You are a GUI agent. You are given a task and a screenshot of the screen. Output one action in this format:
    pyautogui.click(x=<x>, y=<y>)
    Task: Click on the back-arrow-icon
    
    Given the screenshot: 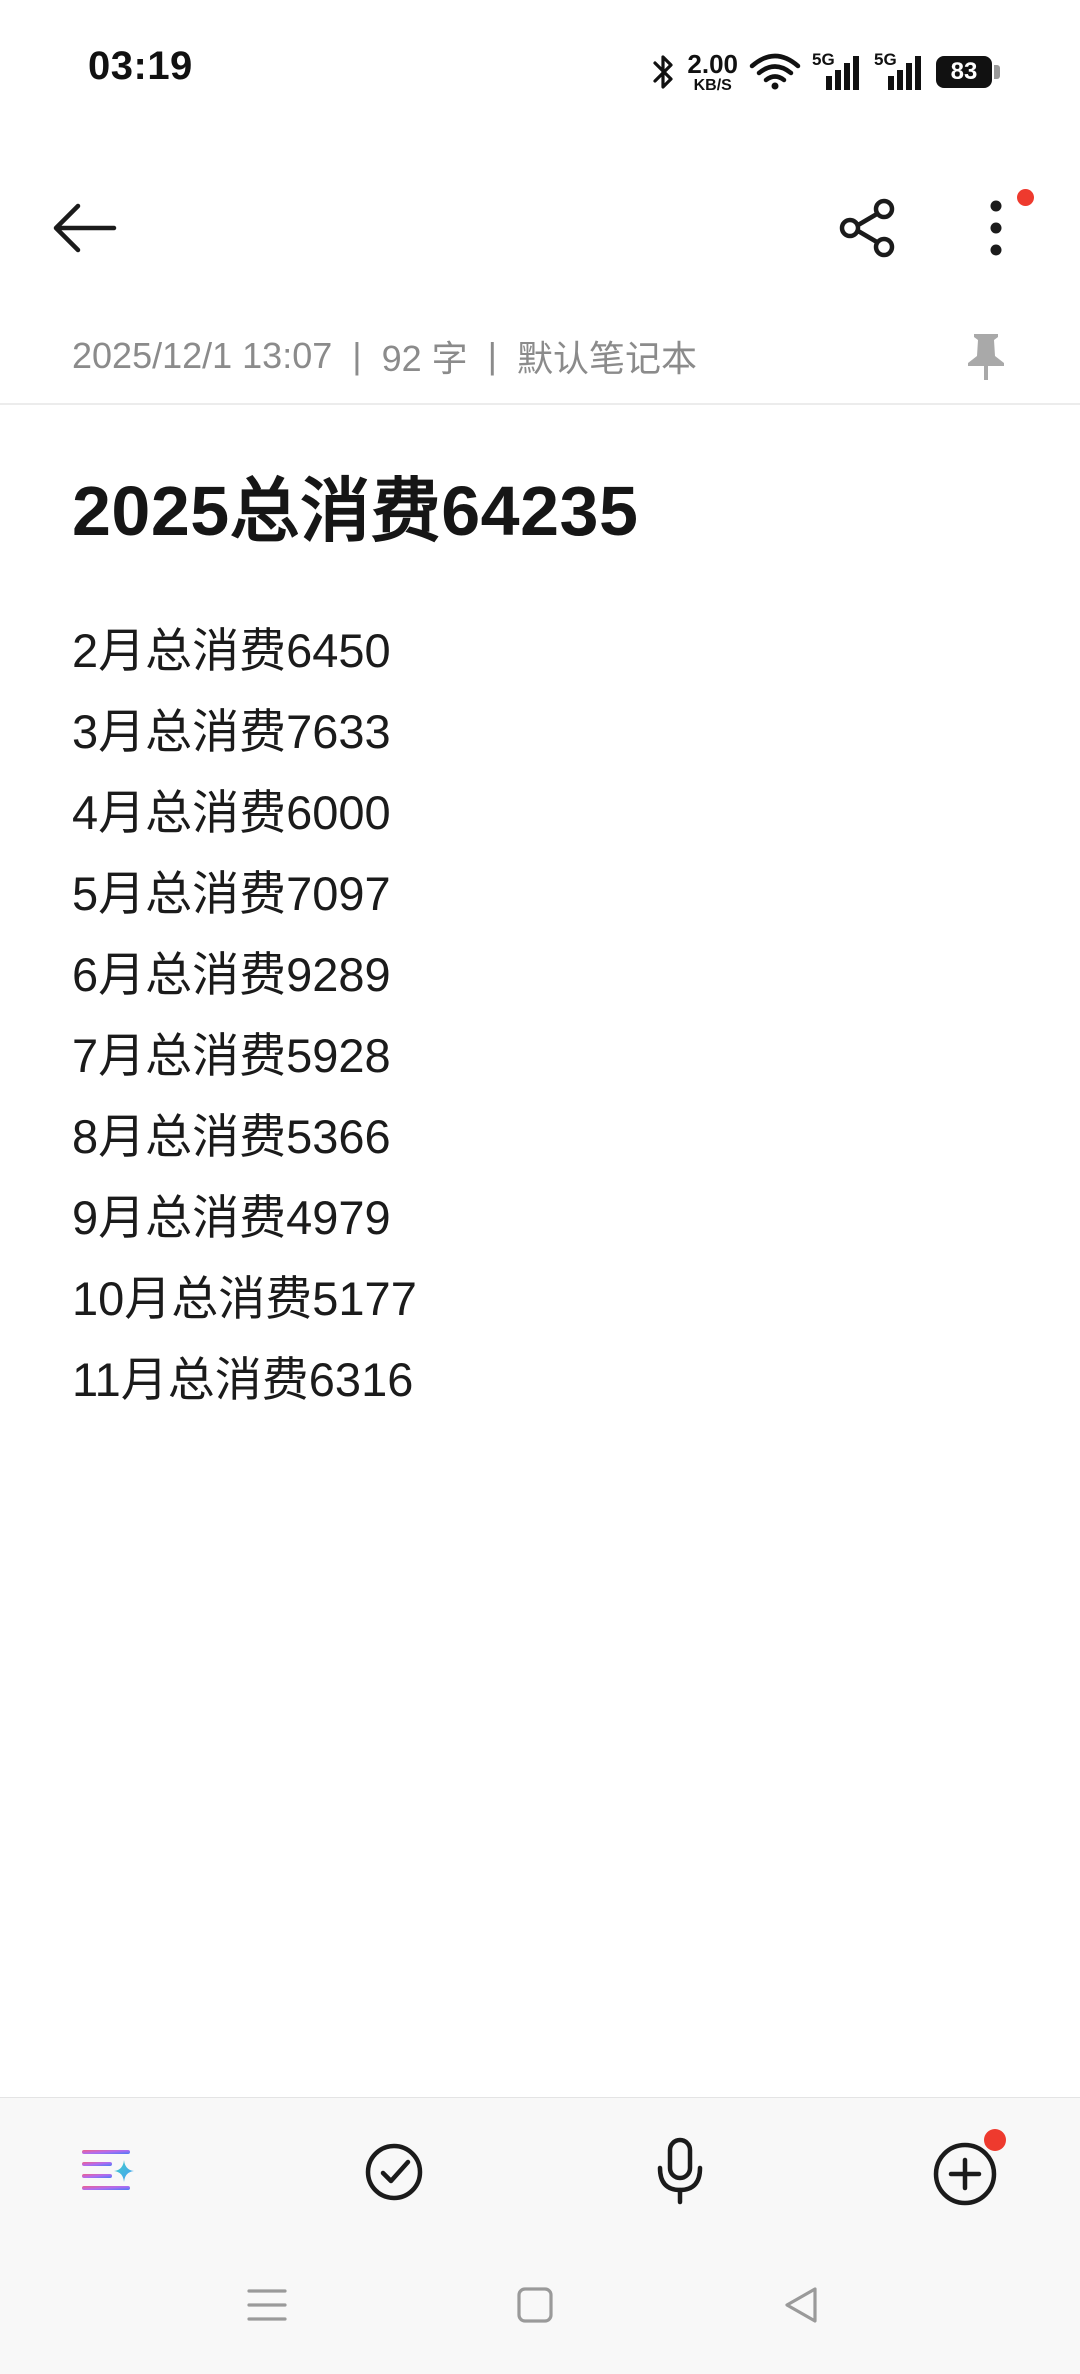 What is the action you would take?
    pyautogui.click(x=85, y=228)
    